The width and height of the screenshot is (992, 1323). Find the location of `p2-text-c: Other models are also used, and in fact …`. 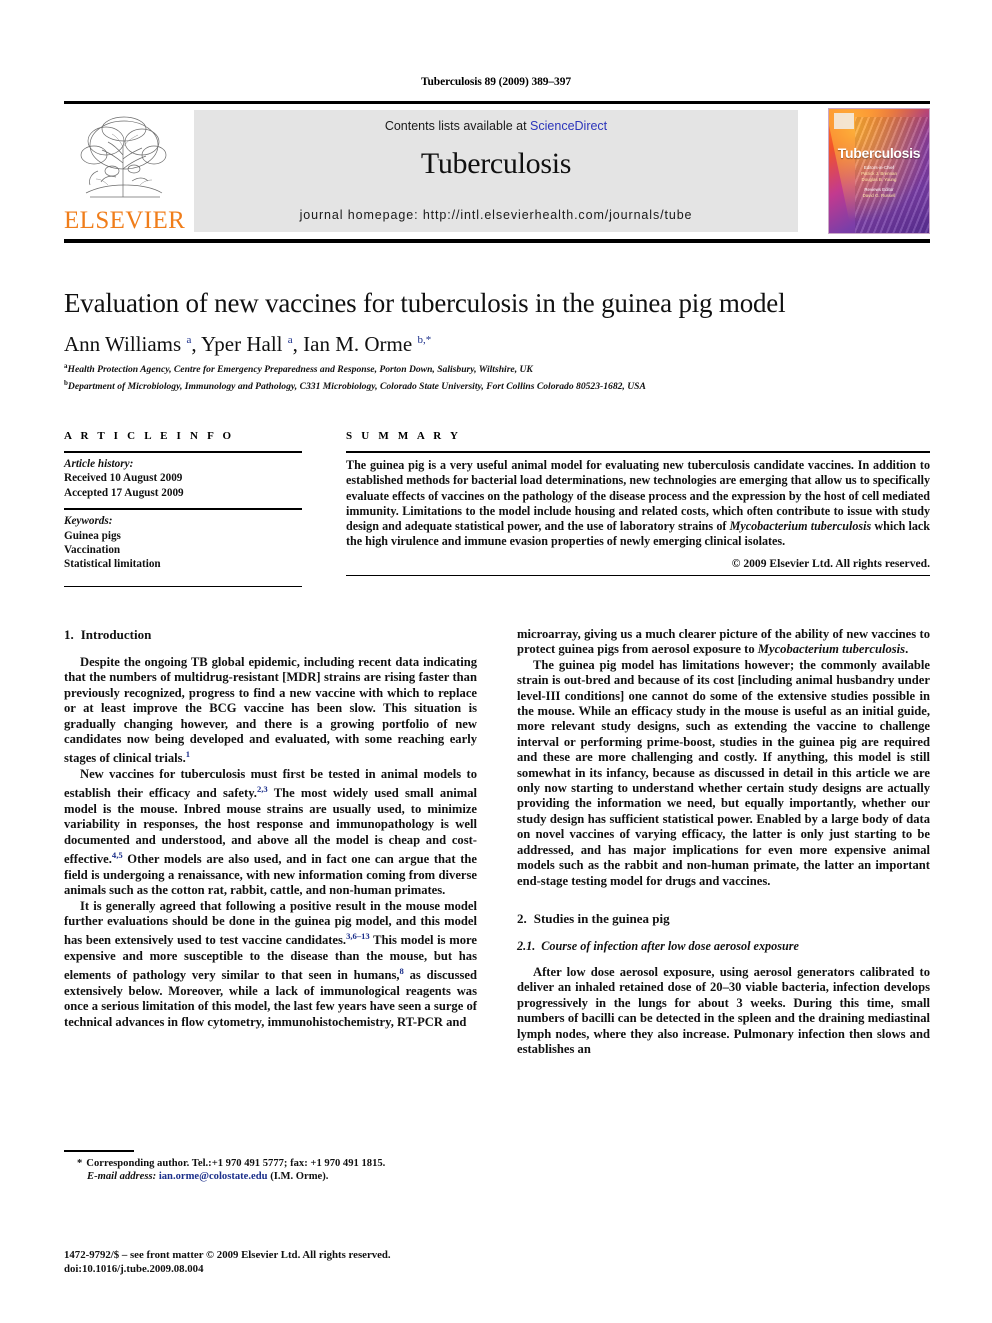

p2-text-c: Other models are also used, and in fact … is located at coordinates (270, 875).